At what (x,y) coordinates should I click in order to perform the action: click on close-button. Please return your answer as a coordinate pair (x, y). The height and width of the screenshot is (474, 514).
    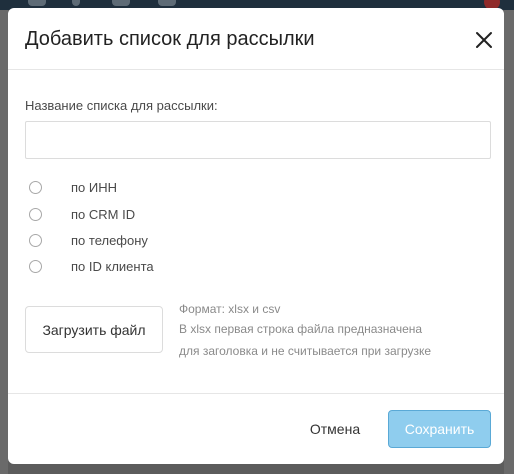
    Looking at the image, I should click on (484, 40).